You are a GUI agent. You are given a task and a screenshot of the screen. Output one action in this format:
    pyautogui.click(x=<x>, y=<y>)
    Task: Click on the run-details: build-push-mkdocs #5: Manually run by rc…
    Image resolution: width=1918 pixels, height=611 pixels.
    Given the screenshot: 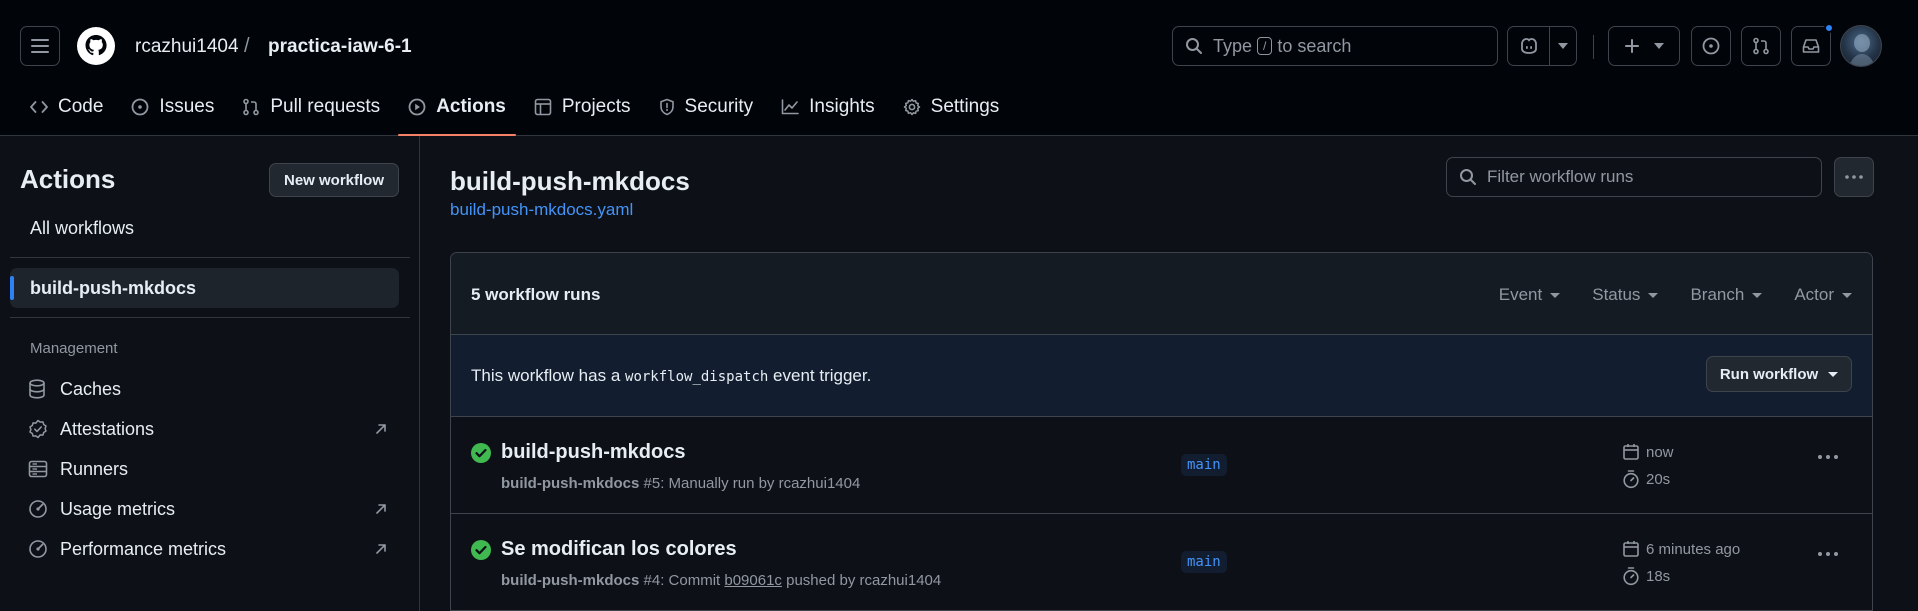 What is the action you would take?
    pyautogui.click(x=680, y=483)
    